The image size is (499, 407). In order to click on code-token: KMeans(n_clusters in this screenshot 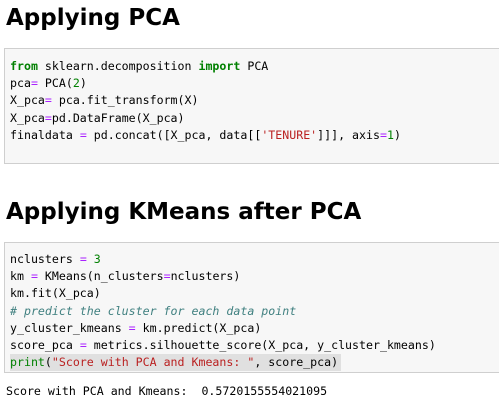, I will do `click(100, 276)`.